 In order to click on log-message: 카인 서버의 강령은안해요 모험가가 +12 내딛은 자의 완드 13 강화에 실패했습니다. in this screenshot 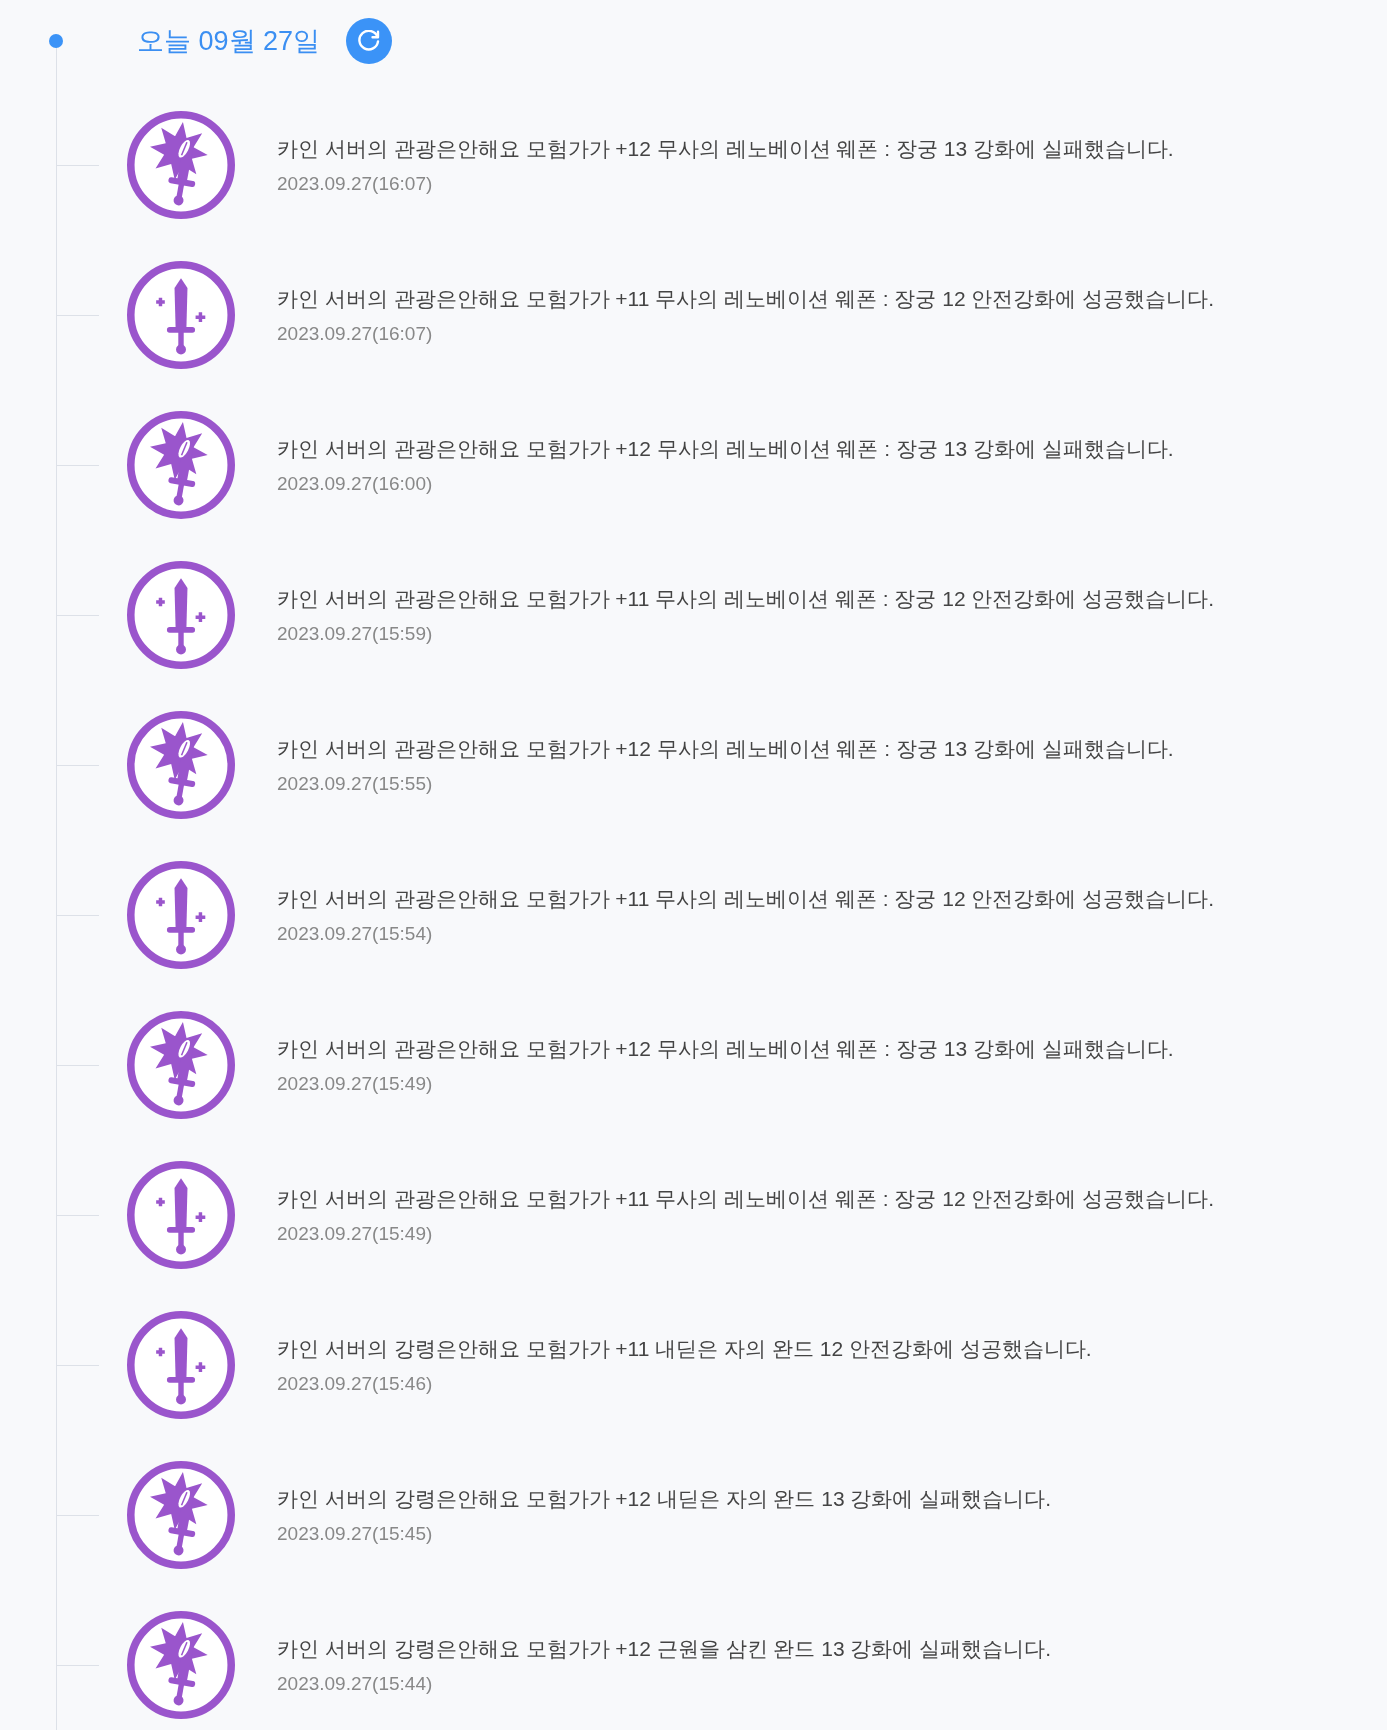, I will do `click(664, 1499)`.